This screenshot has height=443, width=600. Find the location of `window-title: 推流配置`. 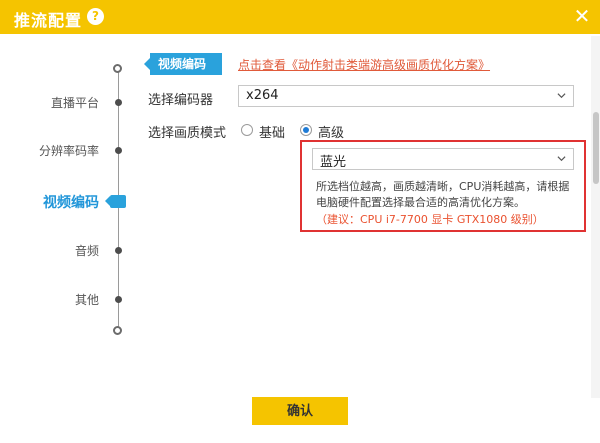

window-title: 推流配置 is located at coordinates (48, 20).